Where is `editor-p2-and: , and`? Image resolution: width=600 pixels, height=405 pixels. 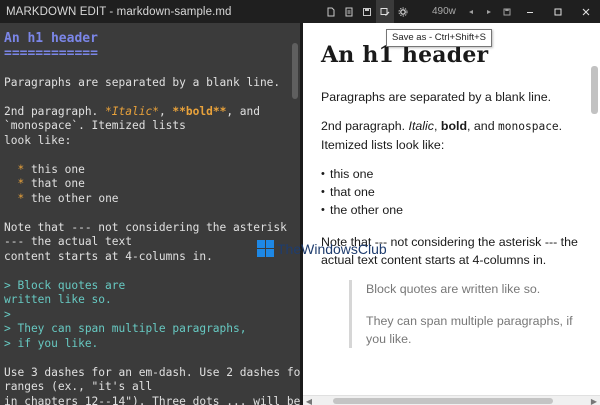 editor-p2-and: , and is located at coordinates (243, 111).